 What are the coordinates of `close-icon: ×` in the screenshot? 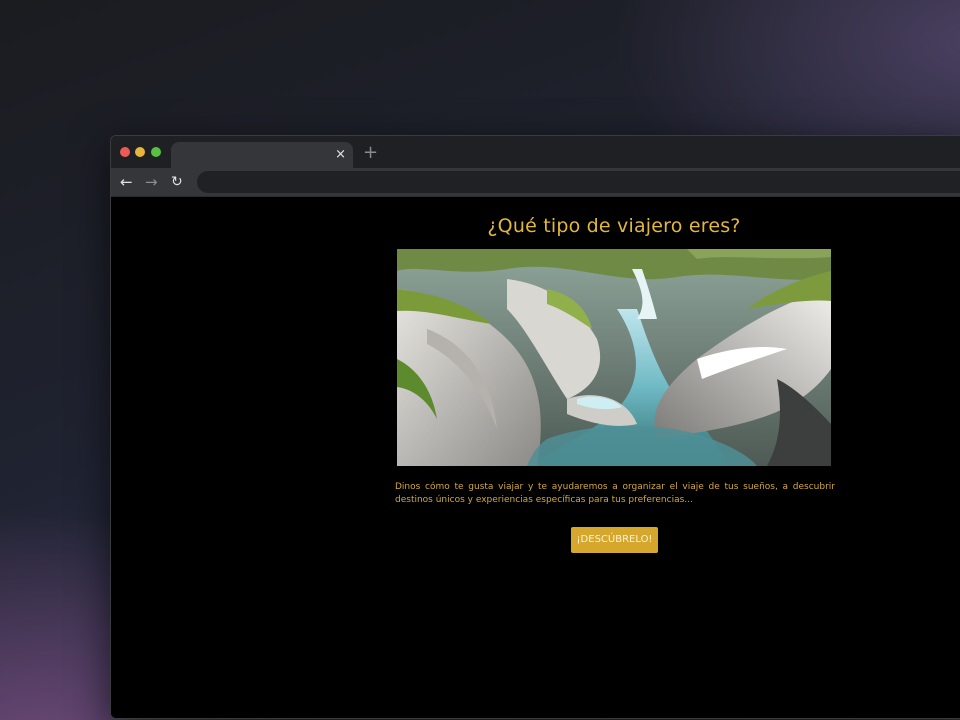 It's located at (340, 155).